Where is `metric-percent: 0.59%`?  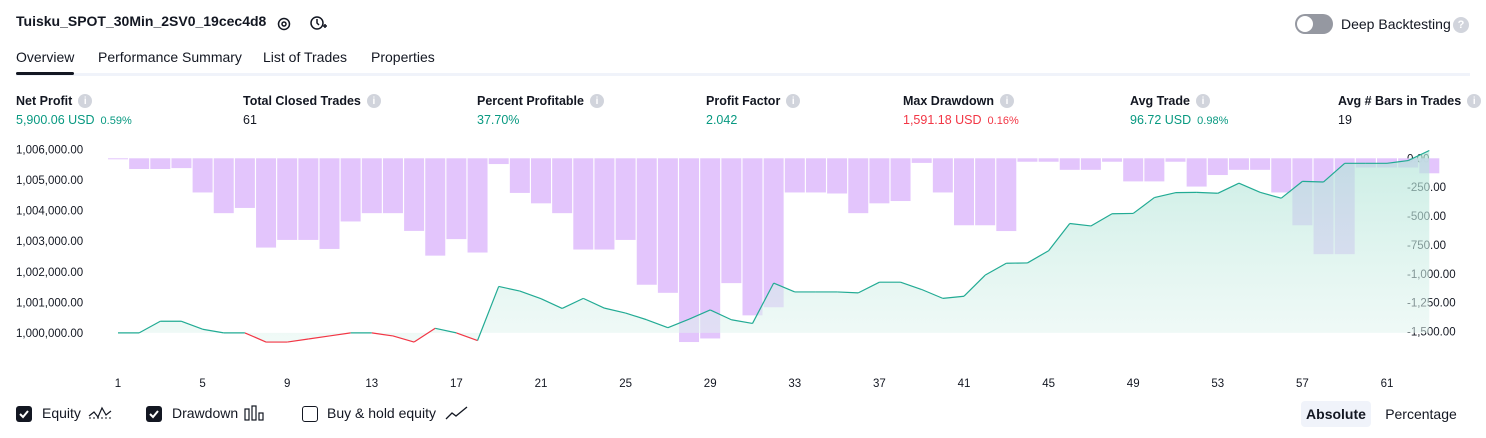 metric-percent: 0.59% is located at coordinates (116, 121).